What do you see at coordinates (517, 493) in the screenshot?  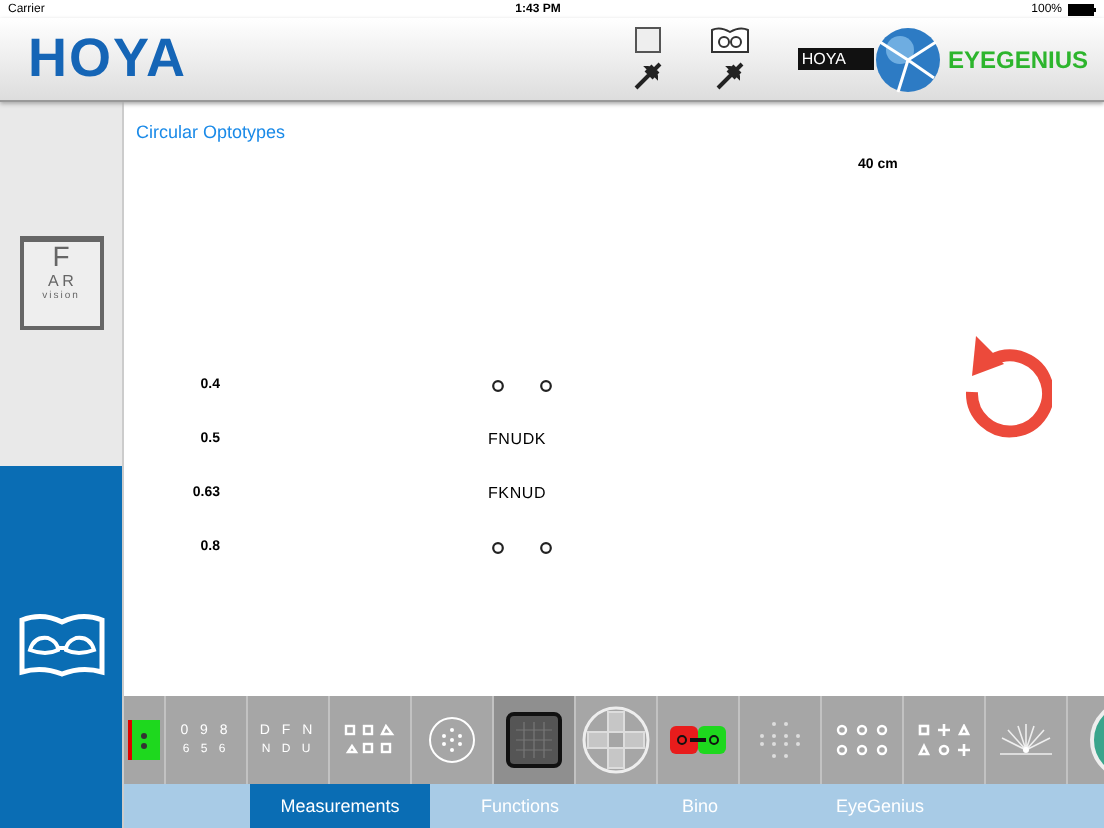 I see `optotype-letters: FKNUD` at bounding box center [517, 493].